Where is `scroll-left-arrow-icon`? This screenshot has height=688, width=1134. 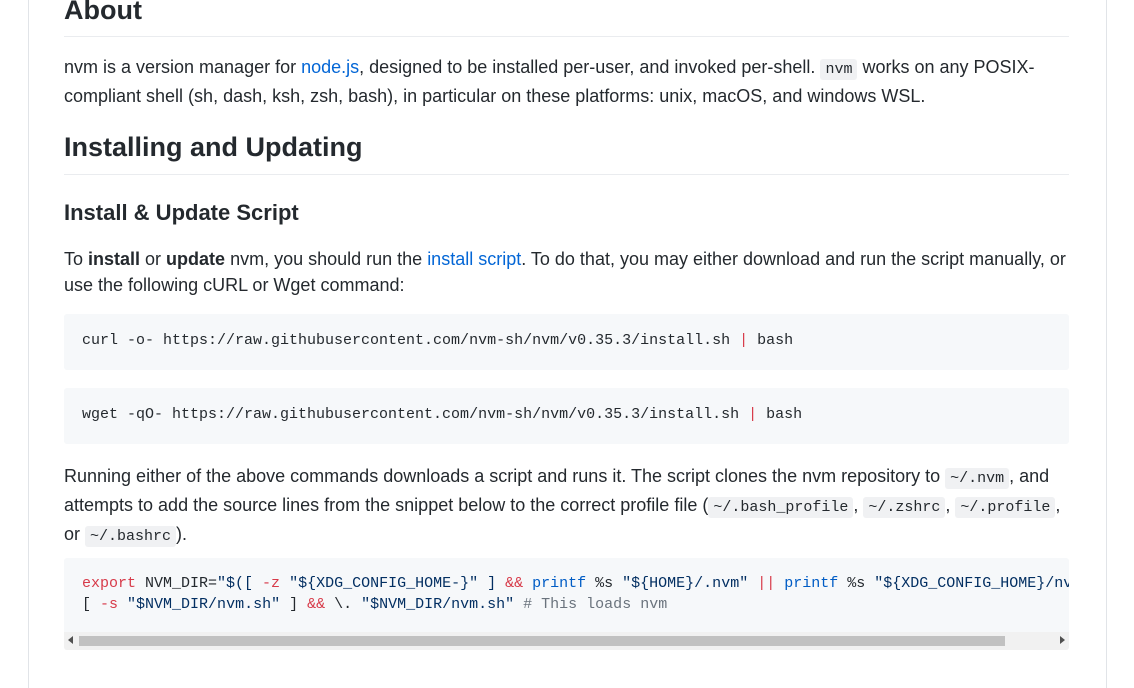
scroll-left-arrow-icon is located at coordinates (70, 640).